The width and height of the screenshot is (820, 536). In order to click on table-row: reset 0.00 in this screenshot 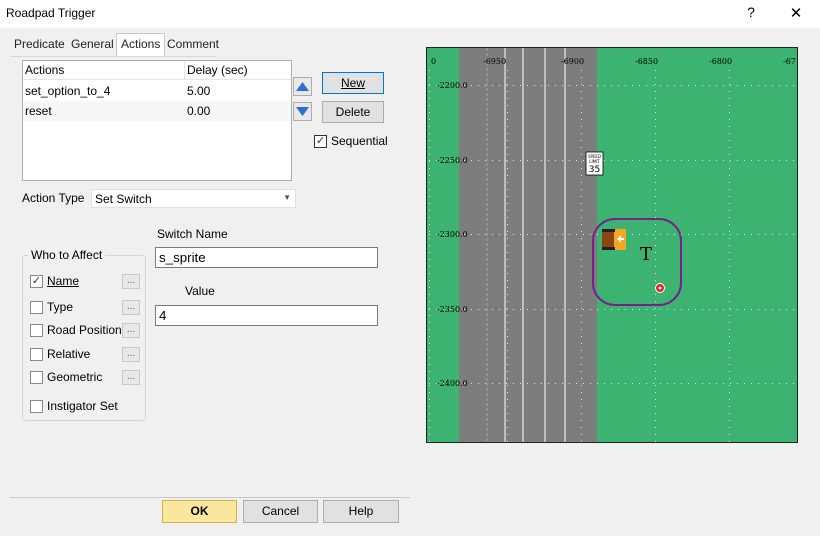, I will do `click(157, 111)`.